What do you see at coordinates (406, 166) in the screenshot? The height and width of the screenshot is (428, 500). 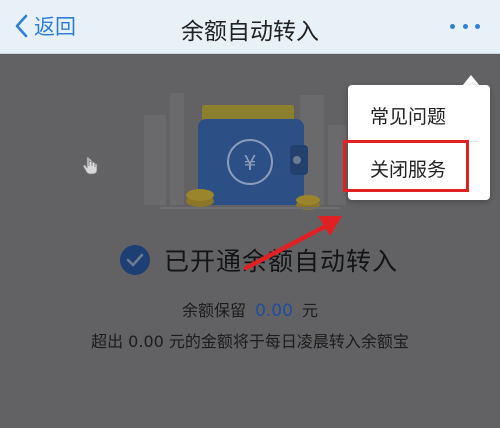 I see `highlight-box` at bounding box center [406, 166].